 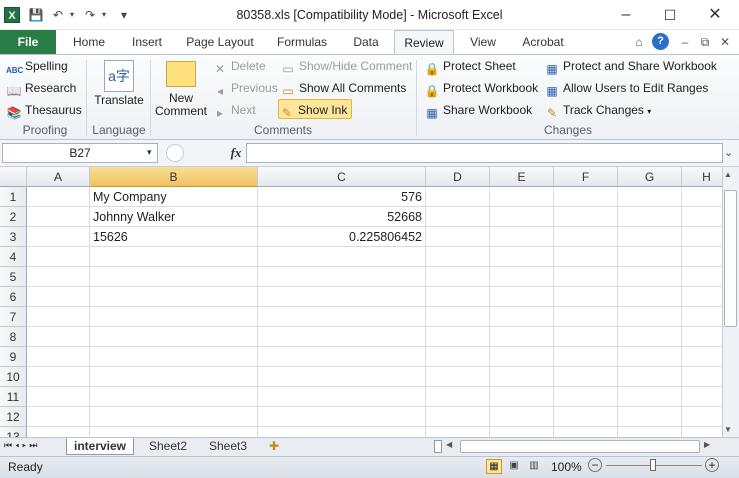 I want to click on delete-comment-button: ✕ Delete, so click(x=239, y=66).